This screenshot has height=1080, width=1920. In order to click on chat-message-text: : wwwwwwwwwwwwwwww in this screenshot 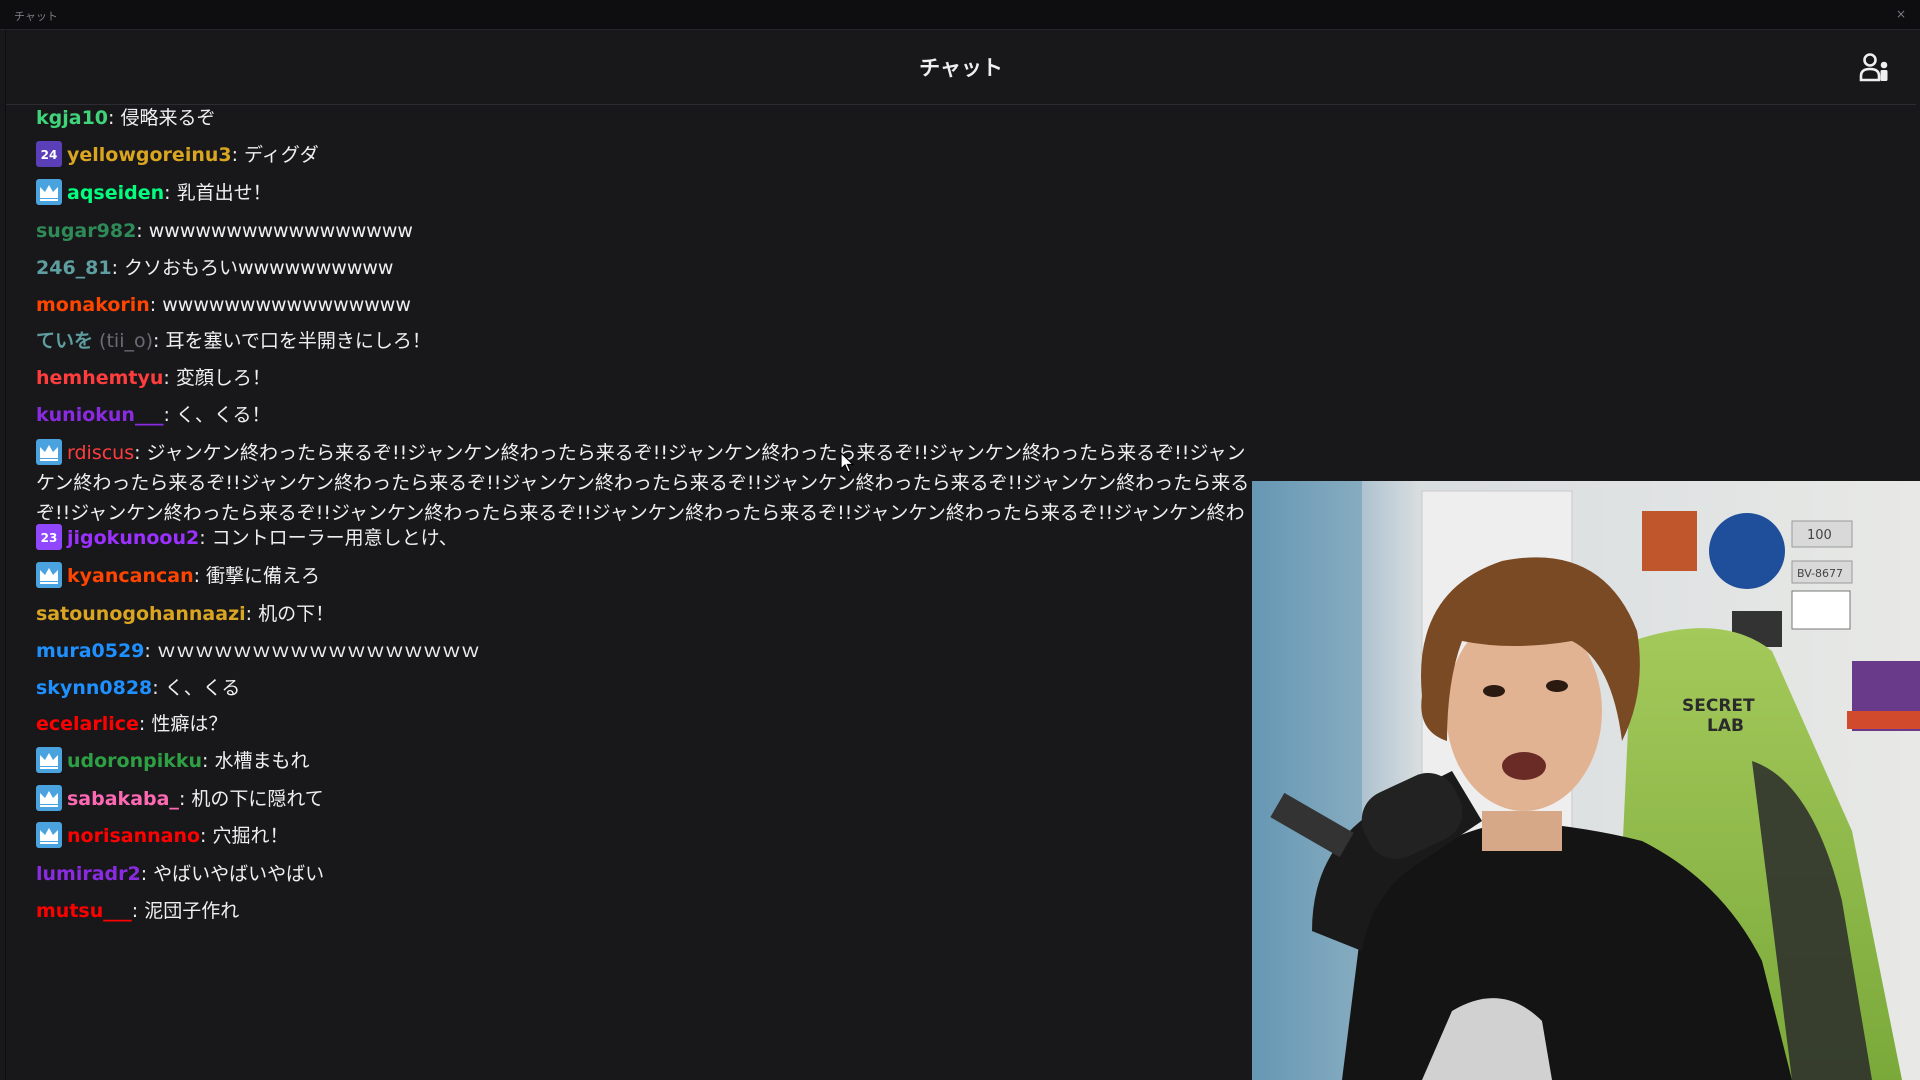, I will do `click(280, 305)`.